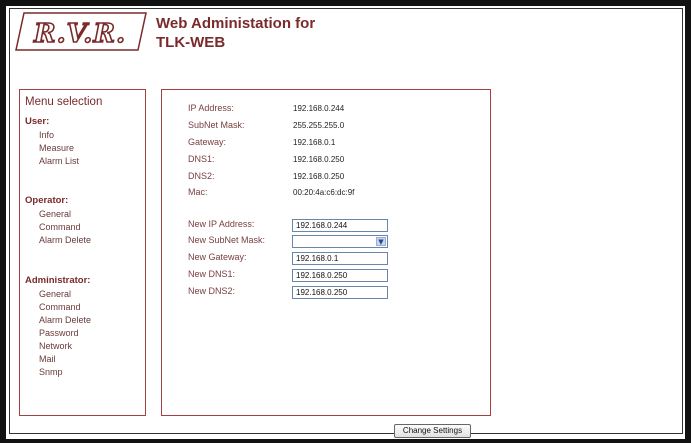  What do you see at coordinates (236, 23) in the screenshot?
I see `page-title-line1: Web Administation for` at bounding box center [236, 23].